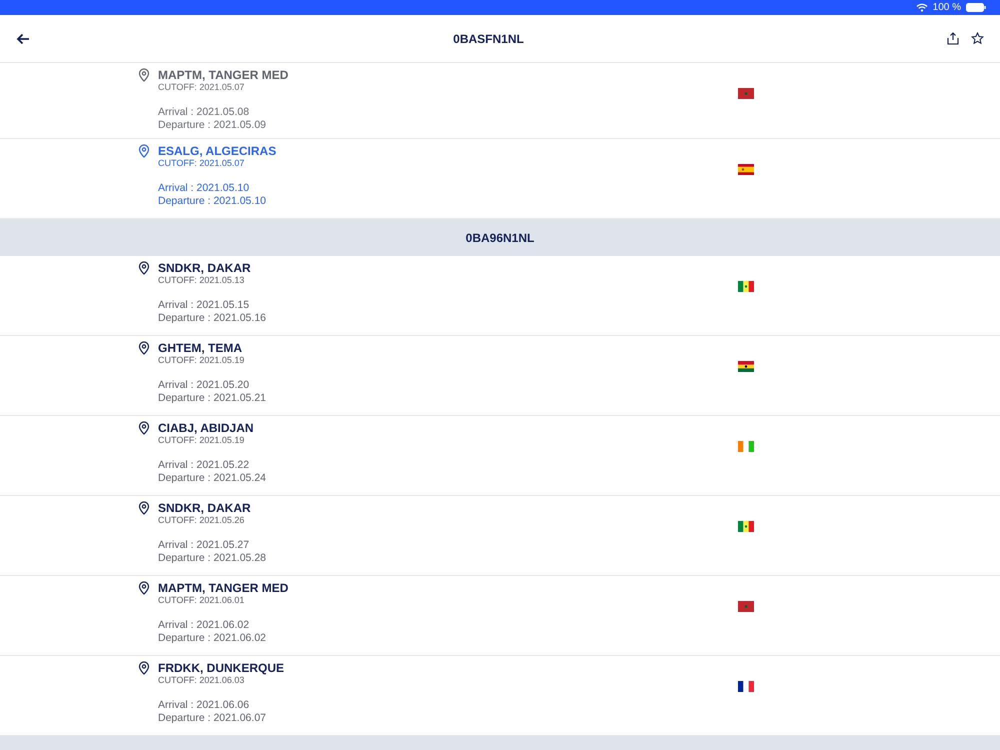 The height and width of the screenshot is (750, 1000). I want to click on port-name: FRDKK, DUNKERQUE, so click(221, 668).